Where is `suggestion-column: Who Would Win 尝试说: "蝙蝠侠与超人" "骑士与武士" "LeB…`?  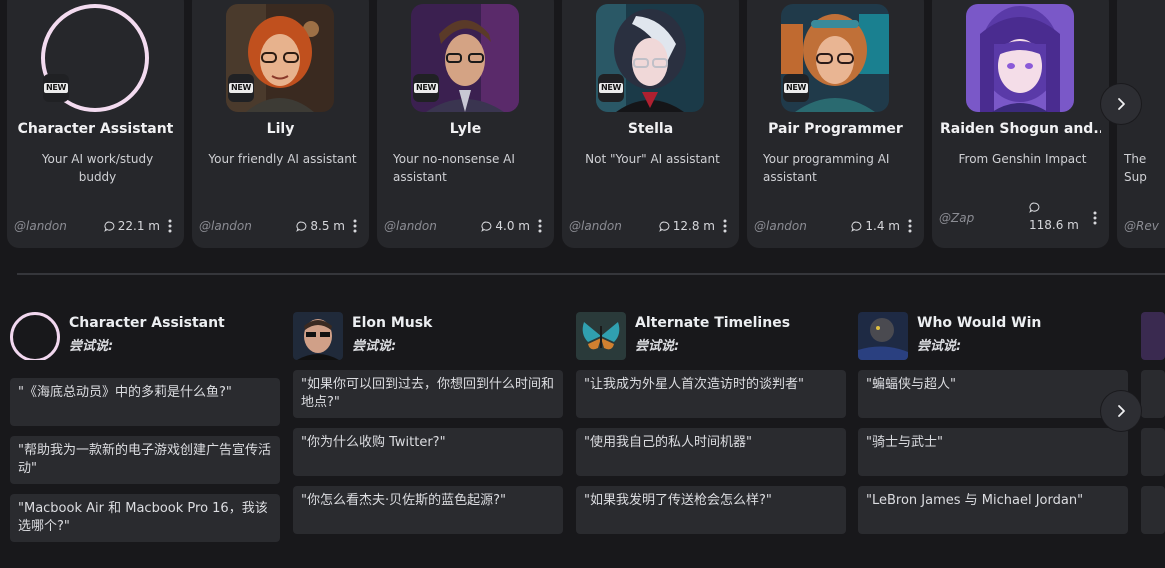 suggestion-column: Who Would Win 尝试说: "蝙蝠侠与超人" "骑士与武士" "LeB… is located at coordinates (993, 423).